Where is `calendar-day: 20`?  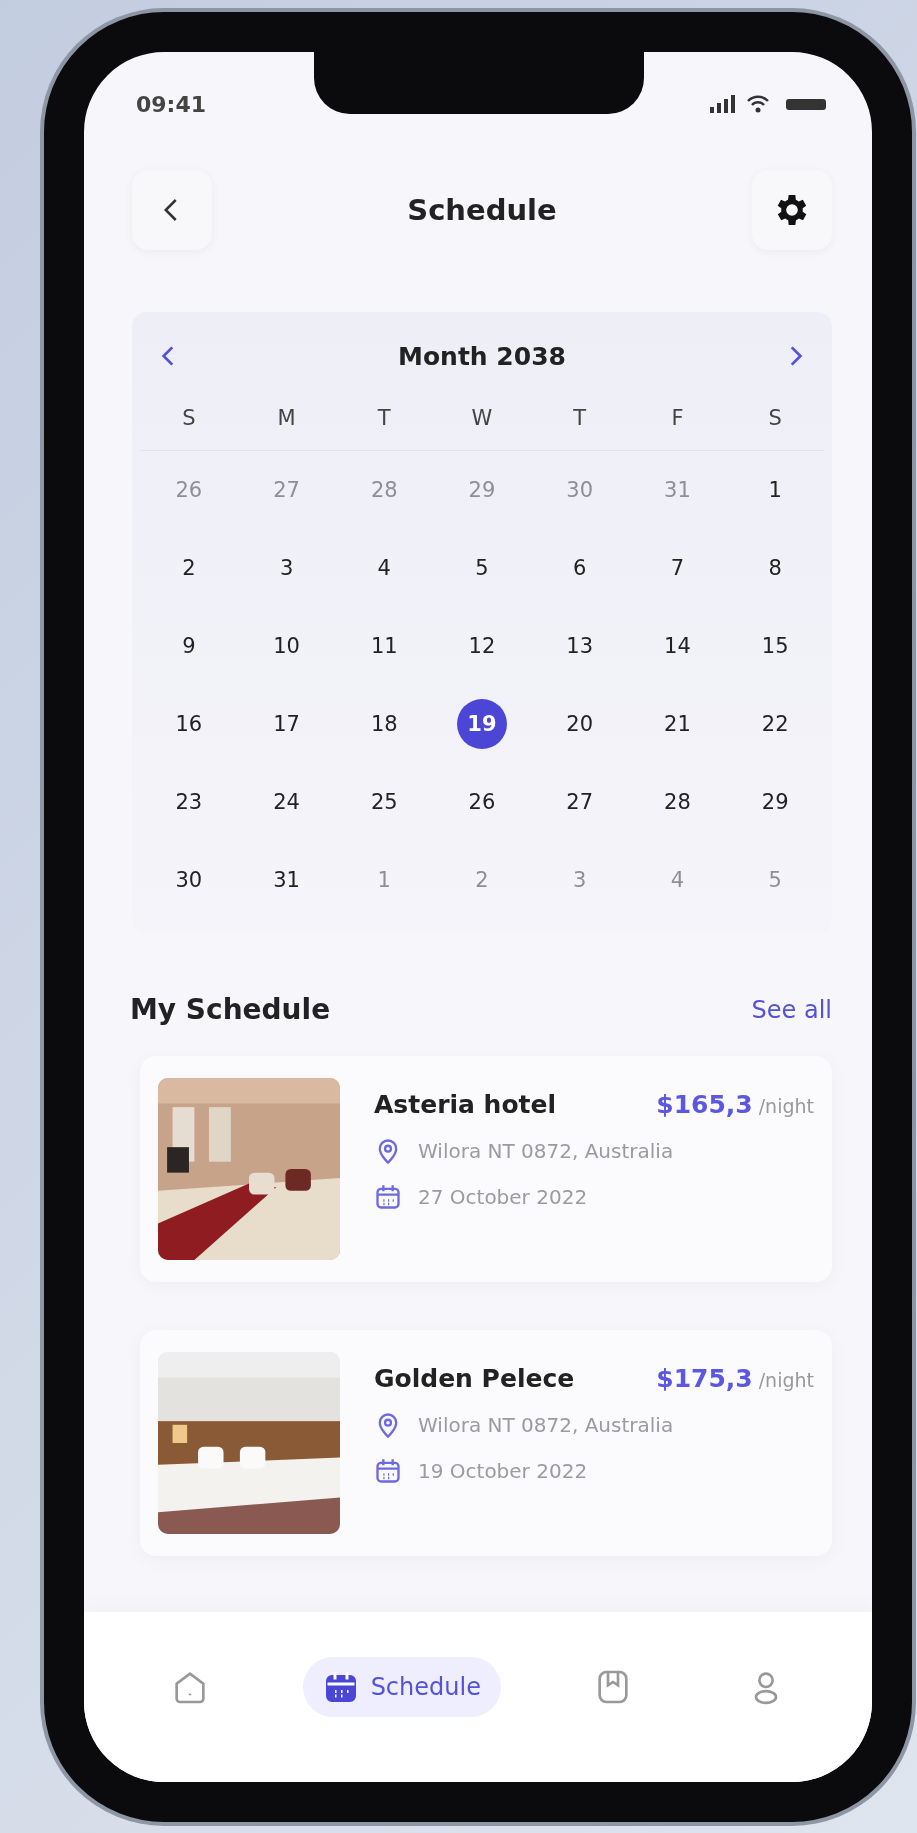
calendar-day: 20 is located at coordinates (579, 724).